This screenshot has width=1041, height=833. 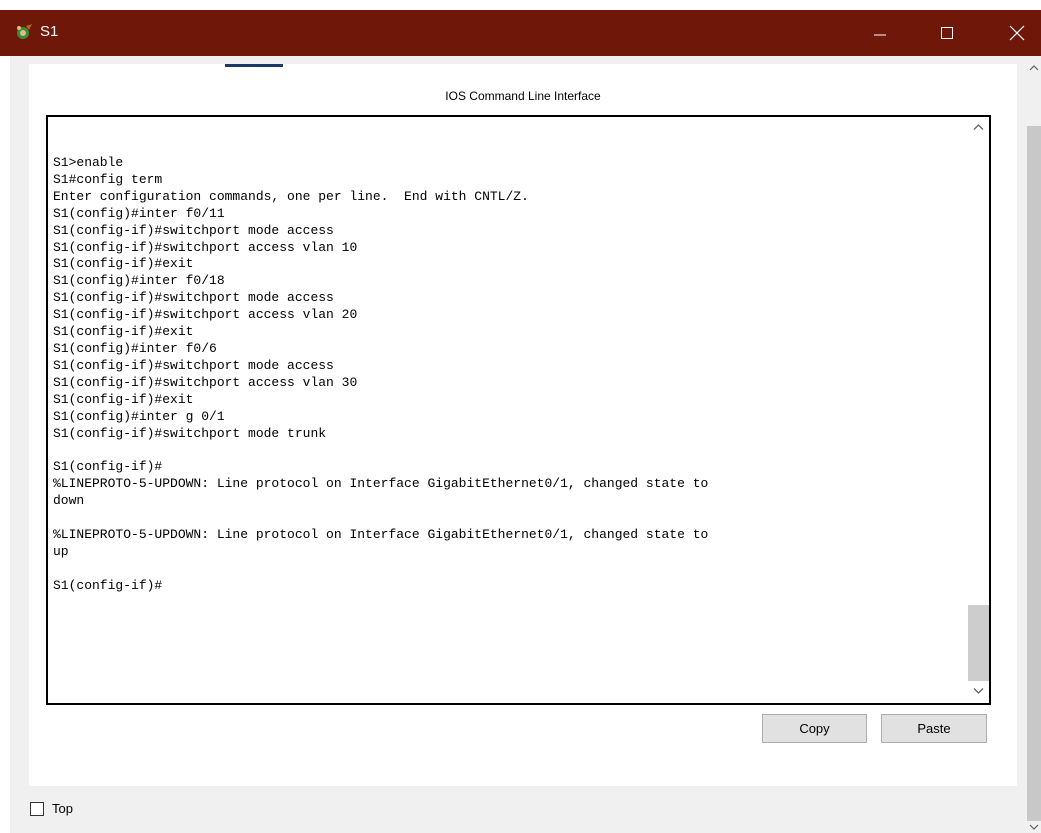 I want to click on panel-title: IOS Command Line Interface, so click(x=523, y=96).